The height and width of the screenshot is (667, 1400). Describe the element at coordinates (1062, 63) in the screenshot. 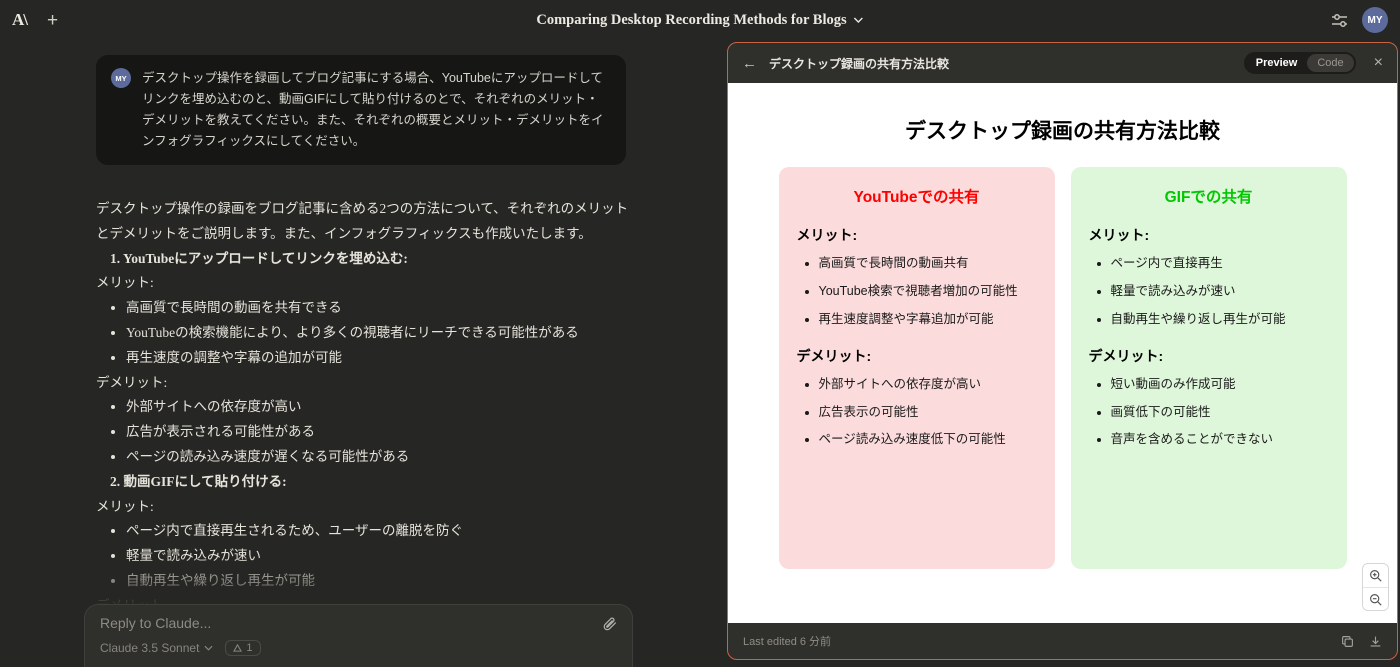

I see `artifact-header: ← デスクトップ録画の共有方法比較 Preview Code ×` at that location.